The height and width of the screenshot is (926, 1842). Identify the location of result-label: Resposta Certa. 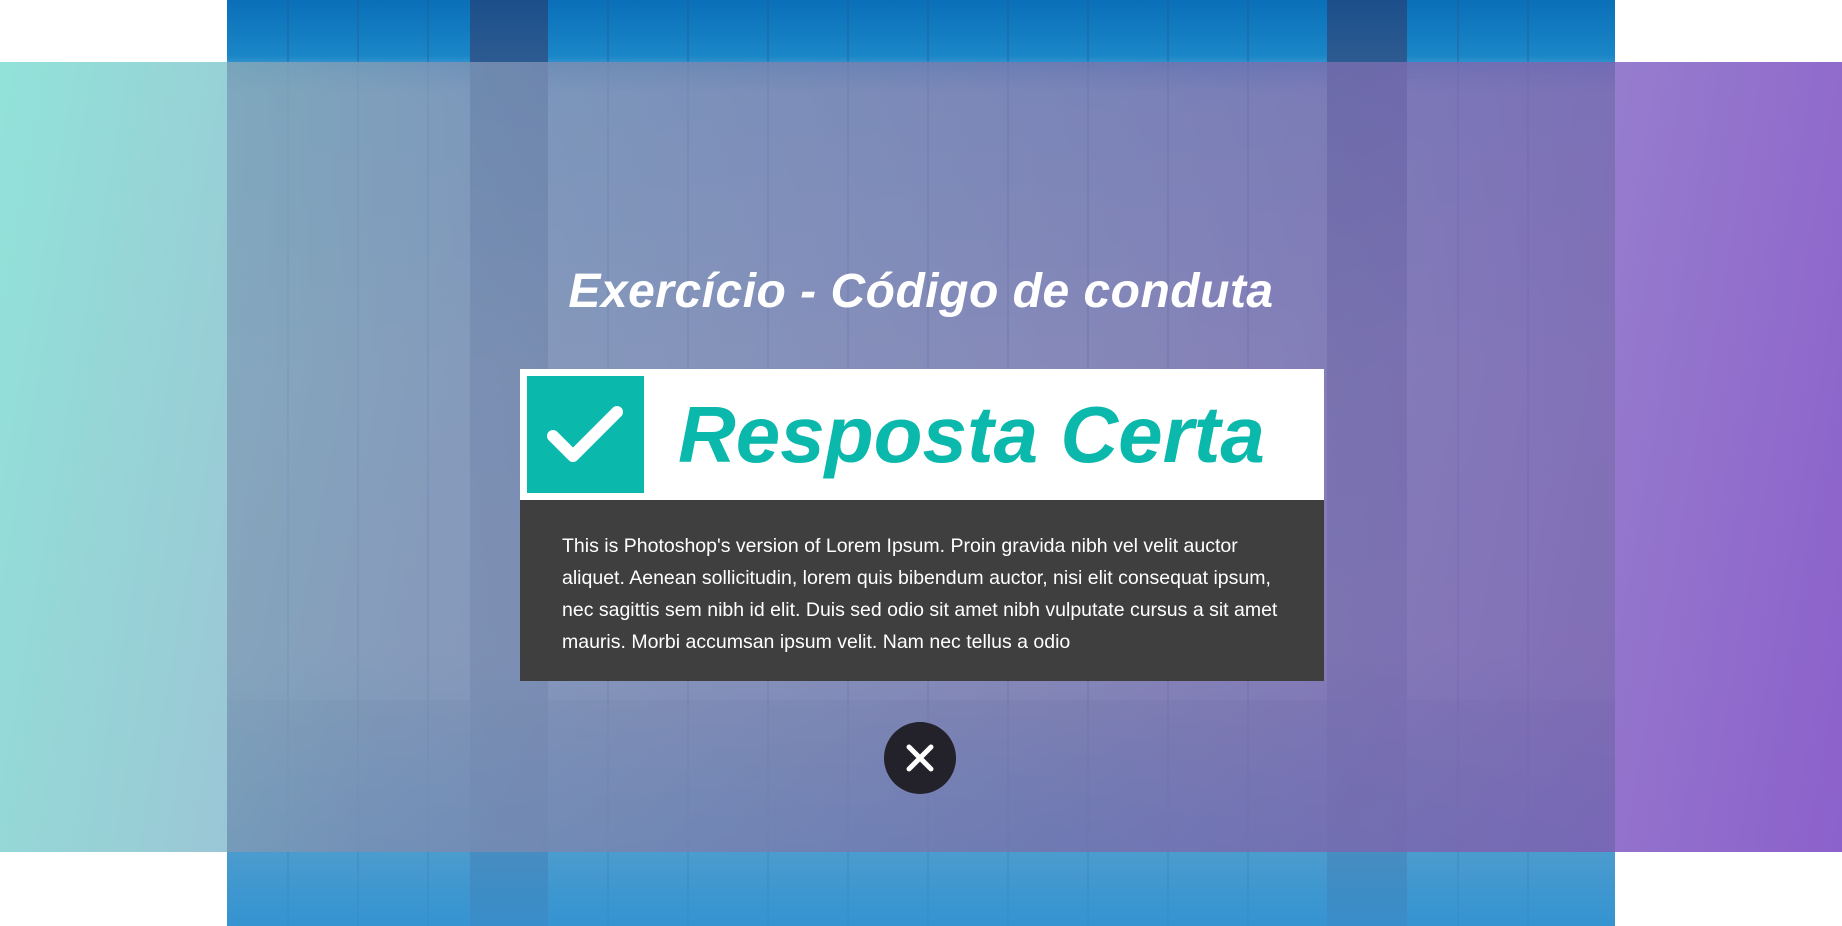
(971, 434).